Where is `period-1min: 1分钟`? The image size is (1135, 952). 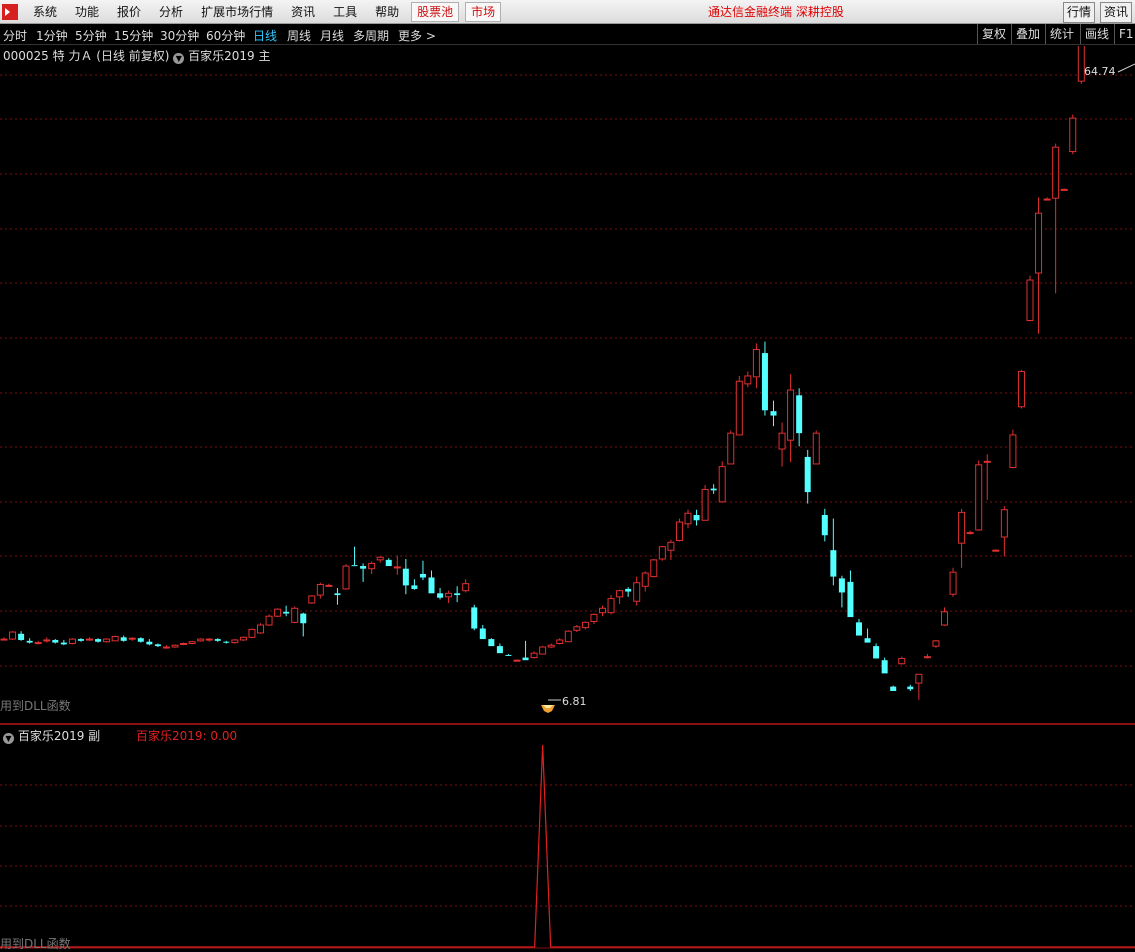
period-1min: 1分钟 is located at coordinates (52, 35).